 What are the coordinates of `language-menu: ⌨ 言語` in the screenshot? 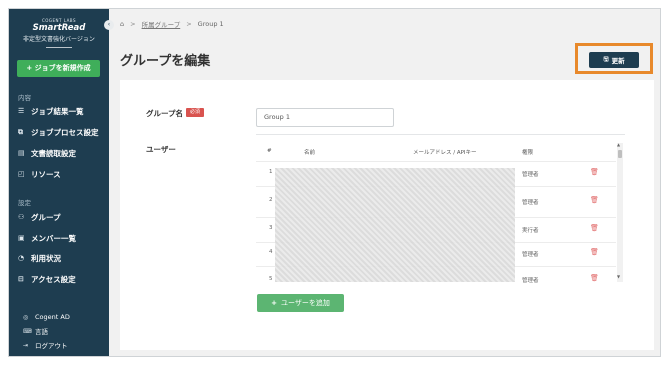 It's located at (35, 331).